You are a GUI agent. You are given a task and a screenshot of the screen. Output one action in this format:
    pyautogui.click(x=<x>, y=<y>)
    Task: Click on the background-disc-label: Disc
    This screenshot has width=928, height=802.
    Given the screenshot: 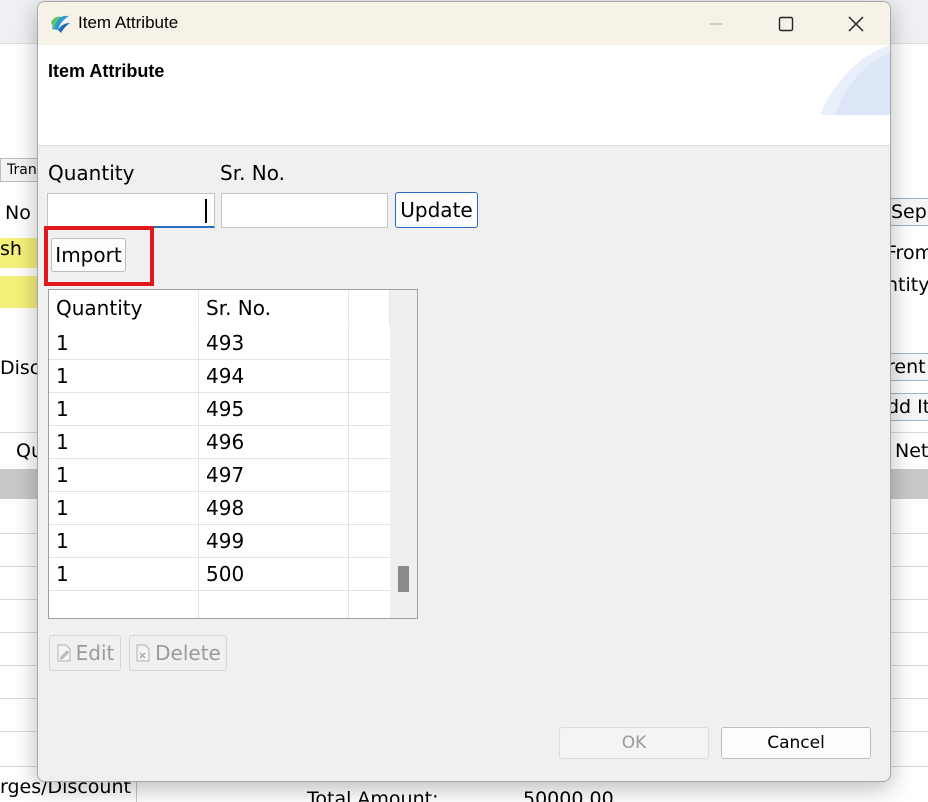 What is the action you would take?
    pyautogui.click(x=20, y=368)
    